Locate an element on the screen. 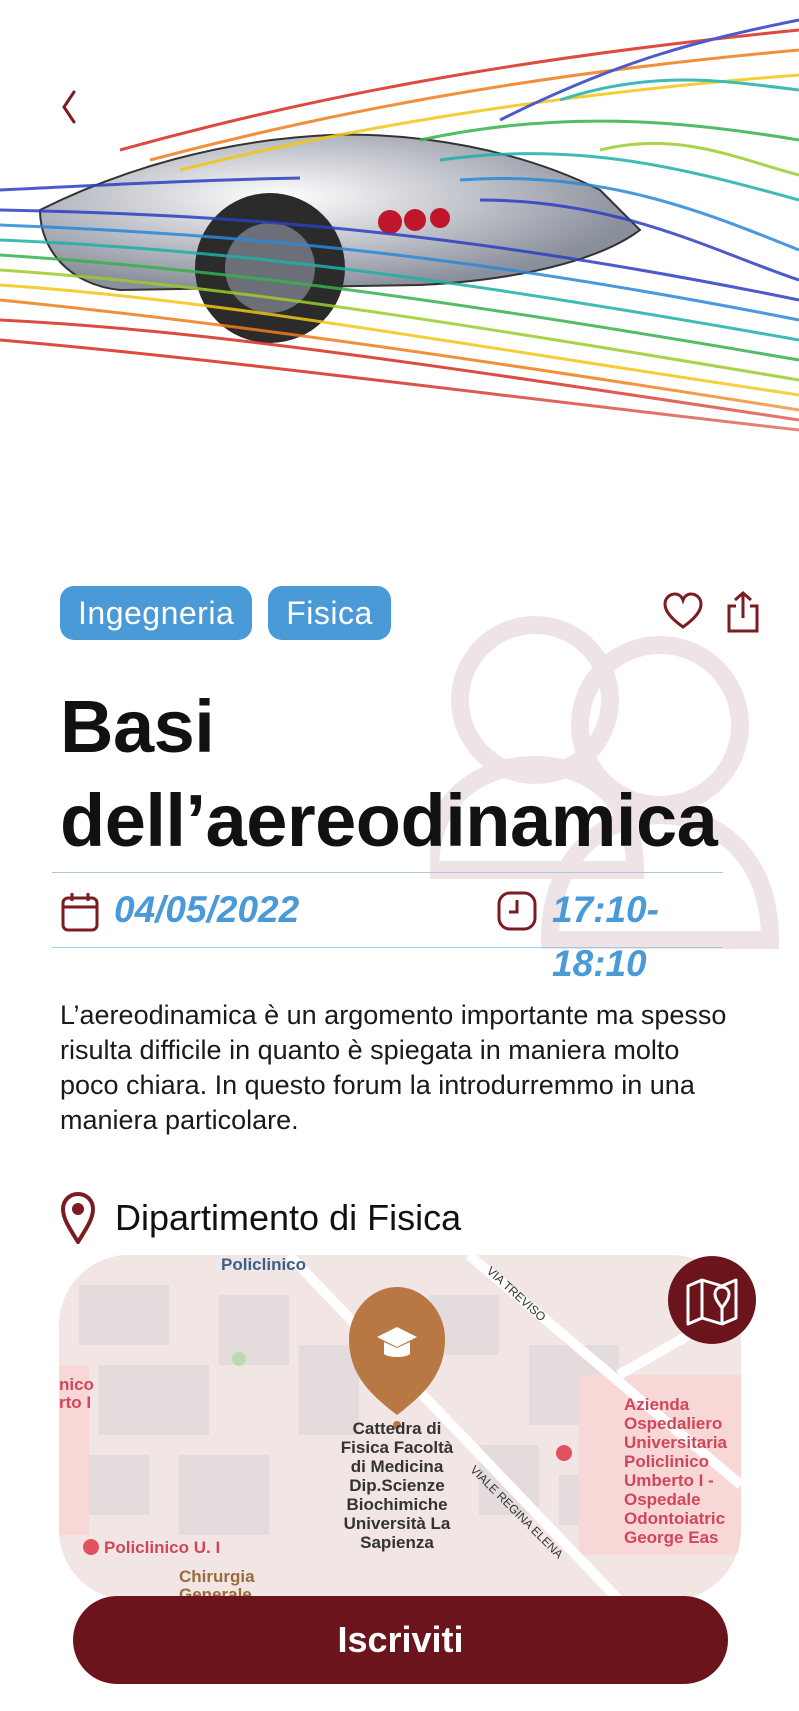 This screenshot has height=1711, width=799. clock-icon is located at coordinates (517, 911).